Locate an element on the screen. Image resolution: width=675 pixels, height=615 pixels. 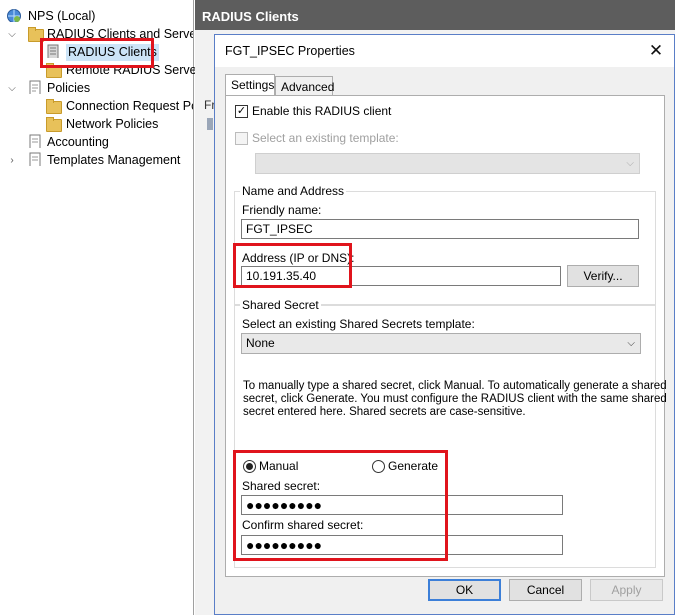
tree-label-nps-local: NPS (Local) is located at coordinates (62, 16).